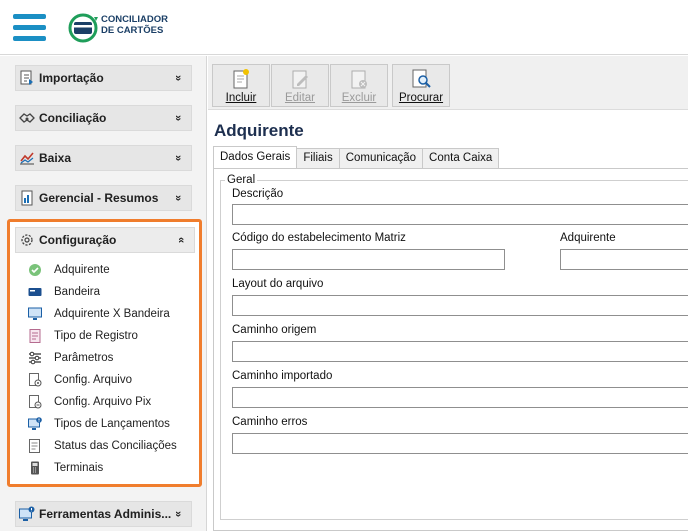  I want to click on menu-importacao: Importação », so click(103, 78).